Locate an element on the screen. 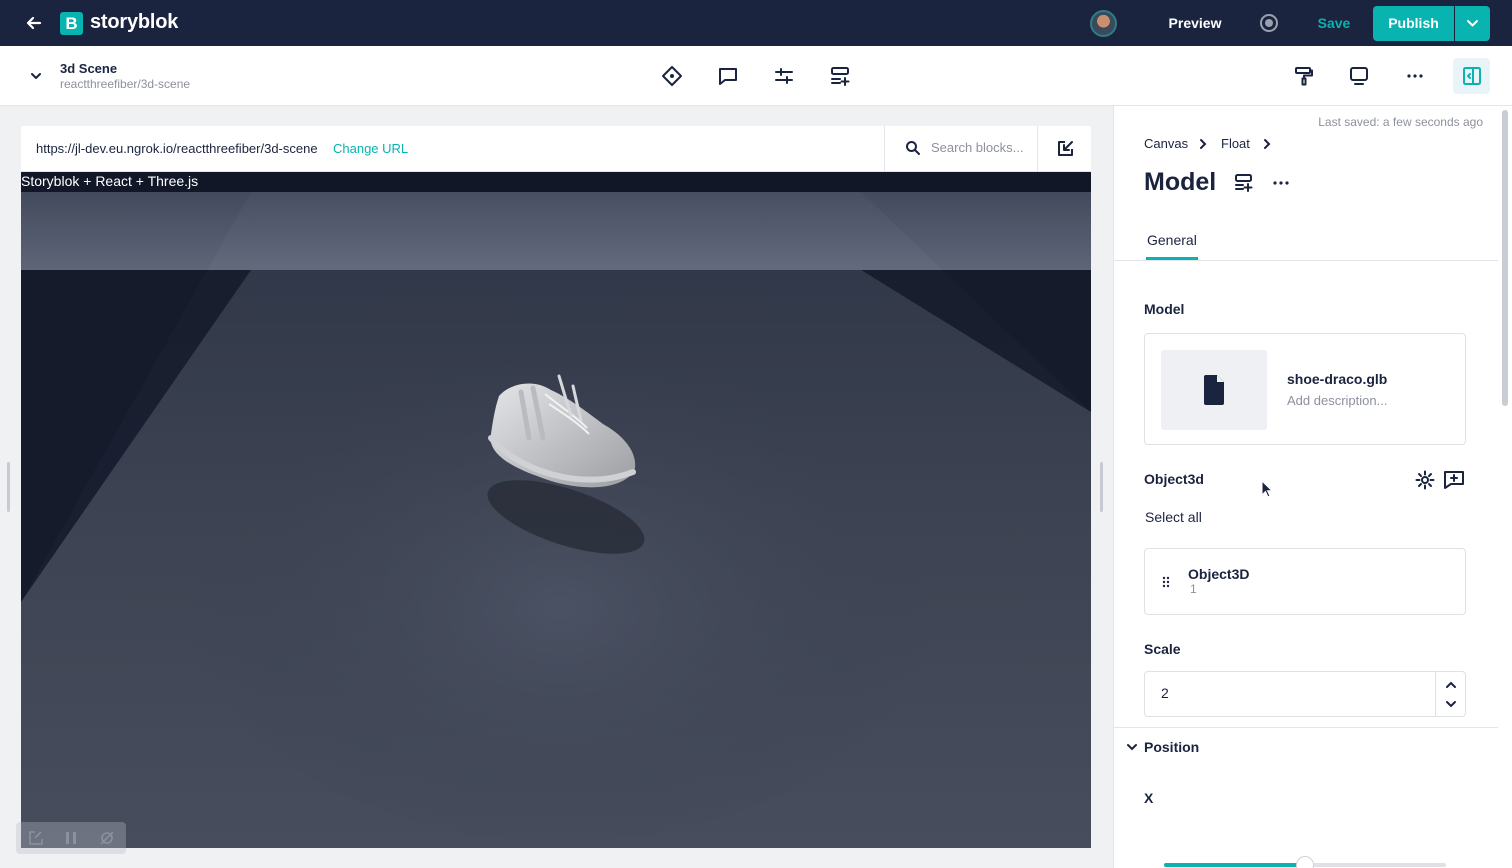  top-bar: B storyblok Preview Save Publish is located at coordinates (756, 23).